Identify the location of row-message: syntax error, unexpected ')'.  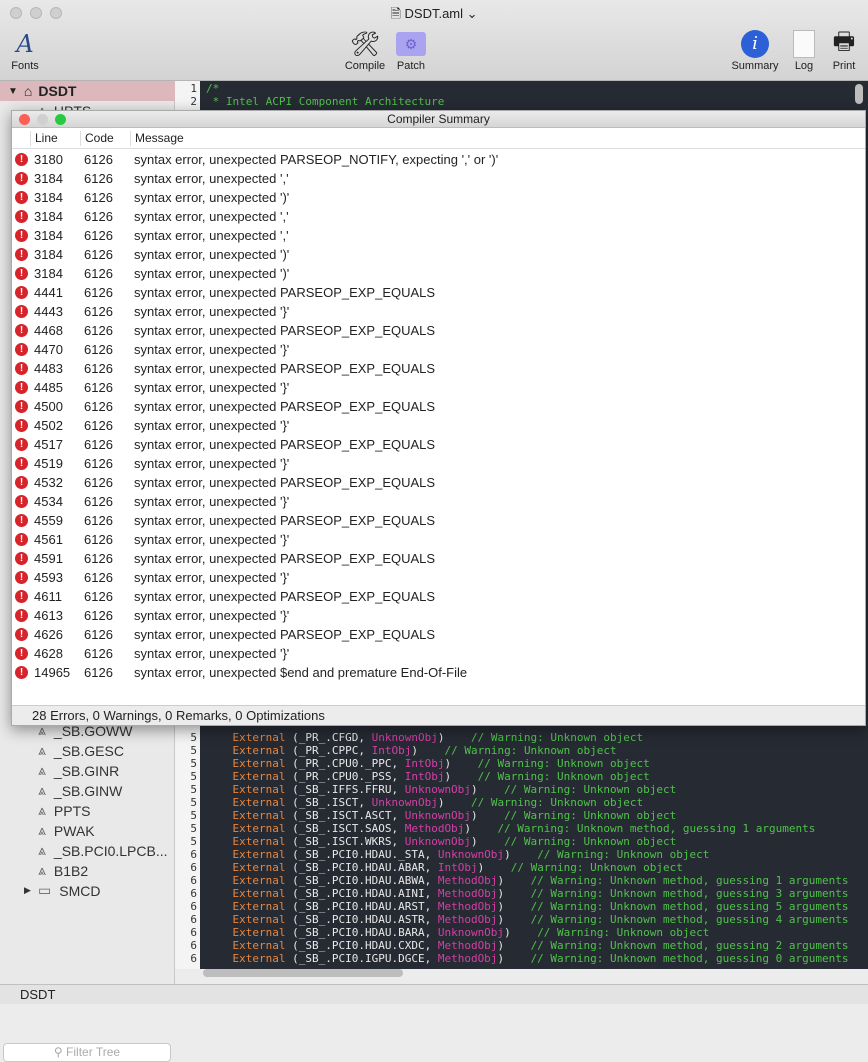
(212, 273).